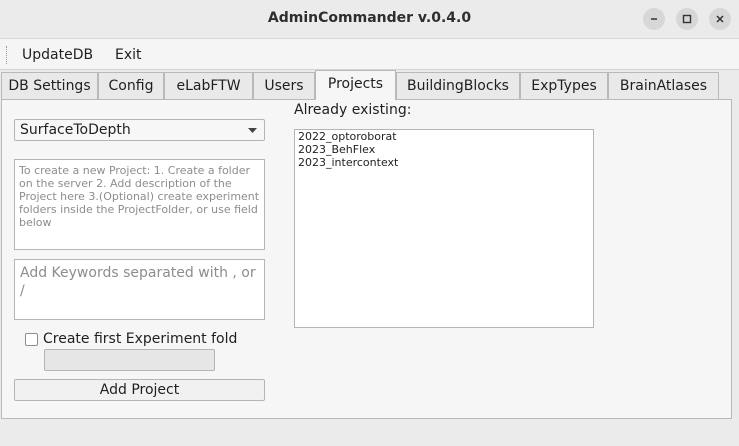 This screenshot has width=739, height=446. Describe the element at coordinates (208, 85) in the screenshot. I see `tab-elabftw: eLabFTW` at that location.